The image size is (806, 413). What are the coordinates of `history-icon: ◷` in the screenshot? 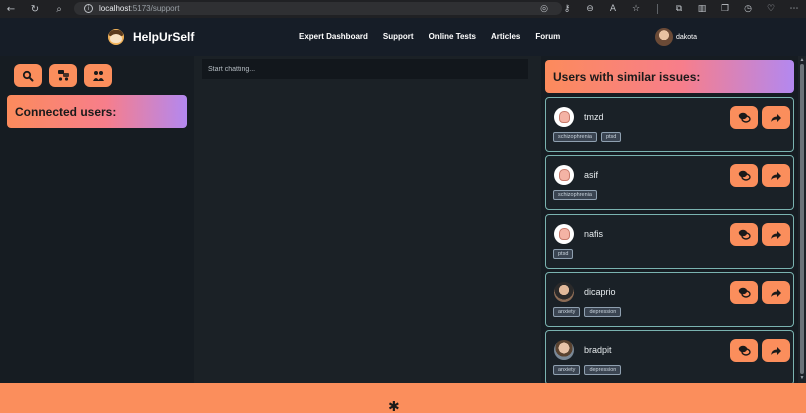 It's located at (748, 9).